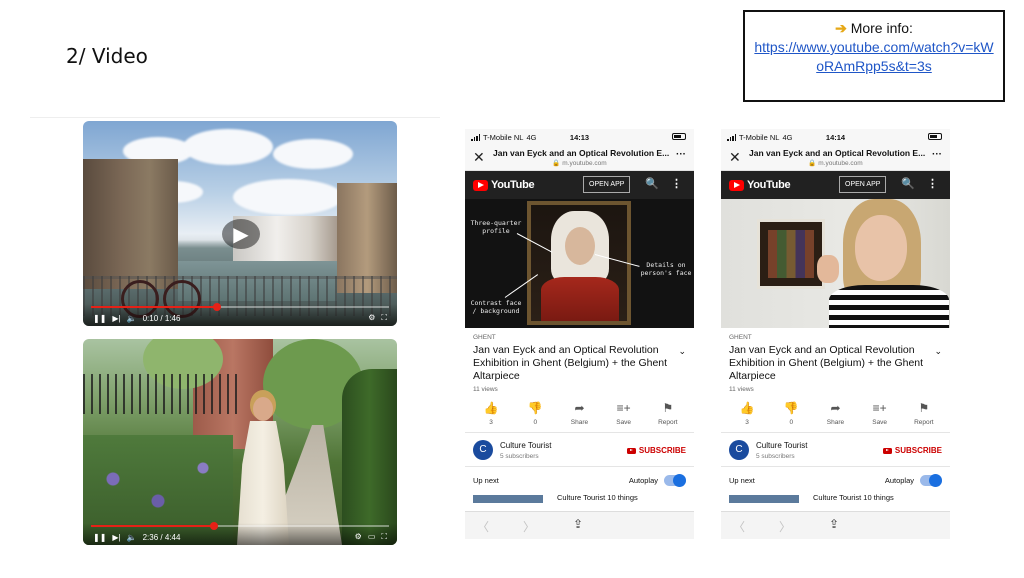 The height and width of the screenshot is (578, 1024). Describe the element at coordinates (881, 248) in the screenshot. I see `presenter-face` at that location.